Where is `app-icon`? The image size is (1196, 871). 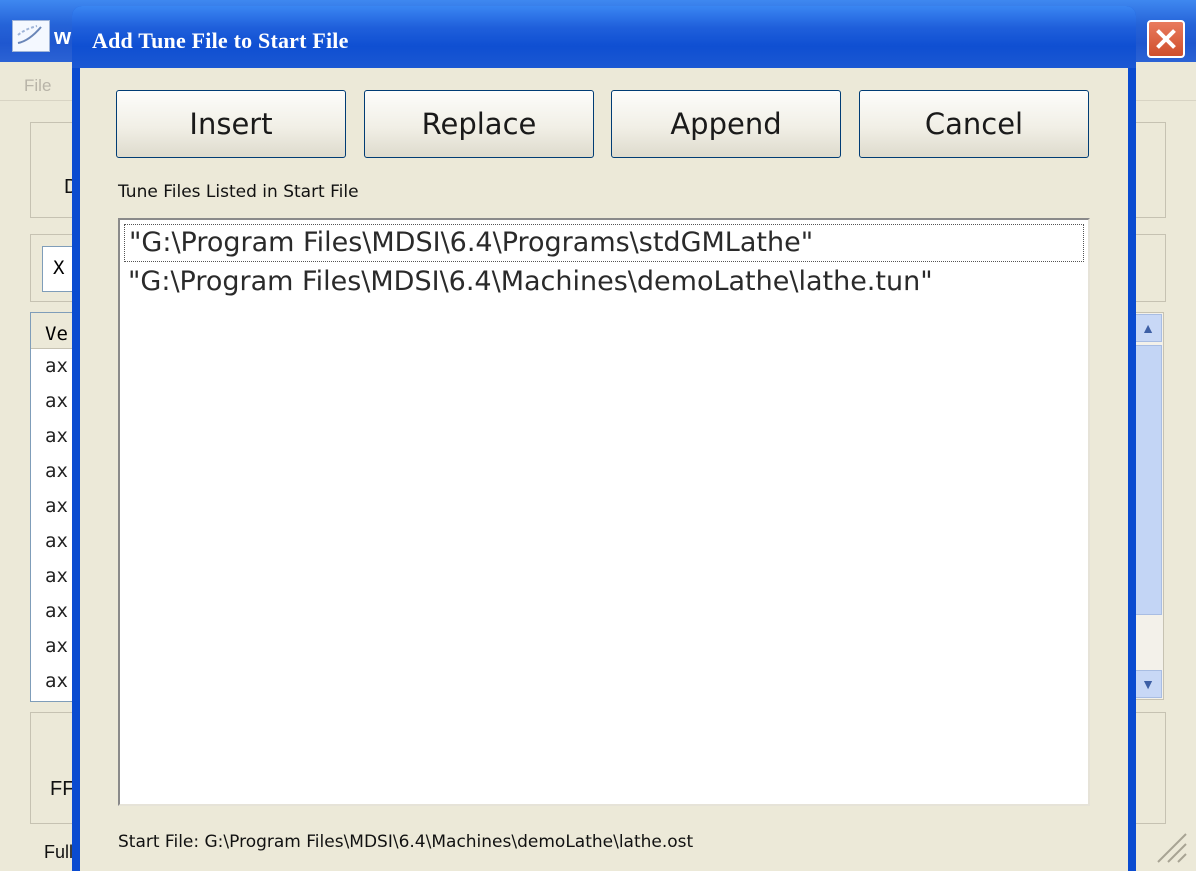
app-icon is located at coordinates (31, 36).